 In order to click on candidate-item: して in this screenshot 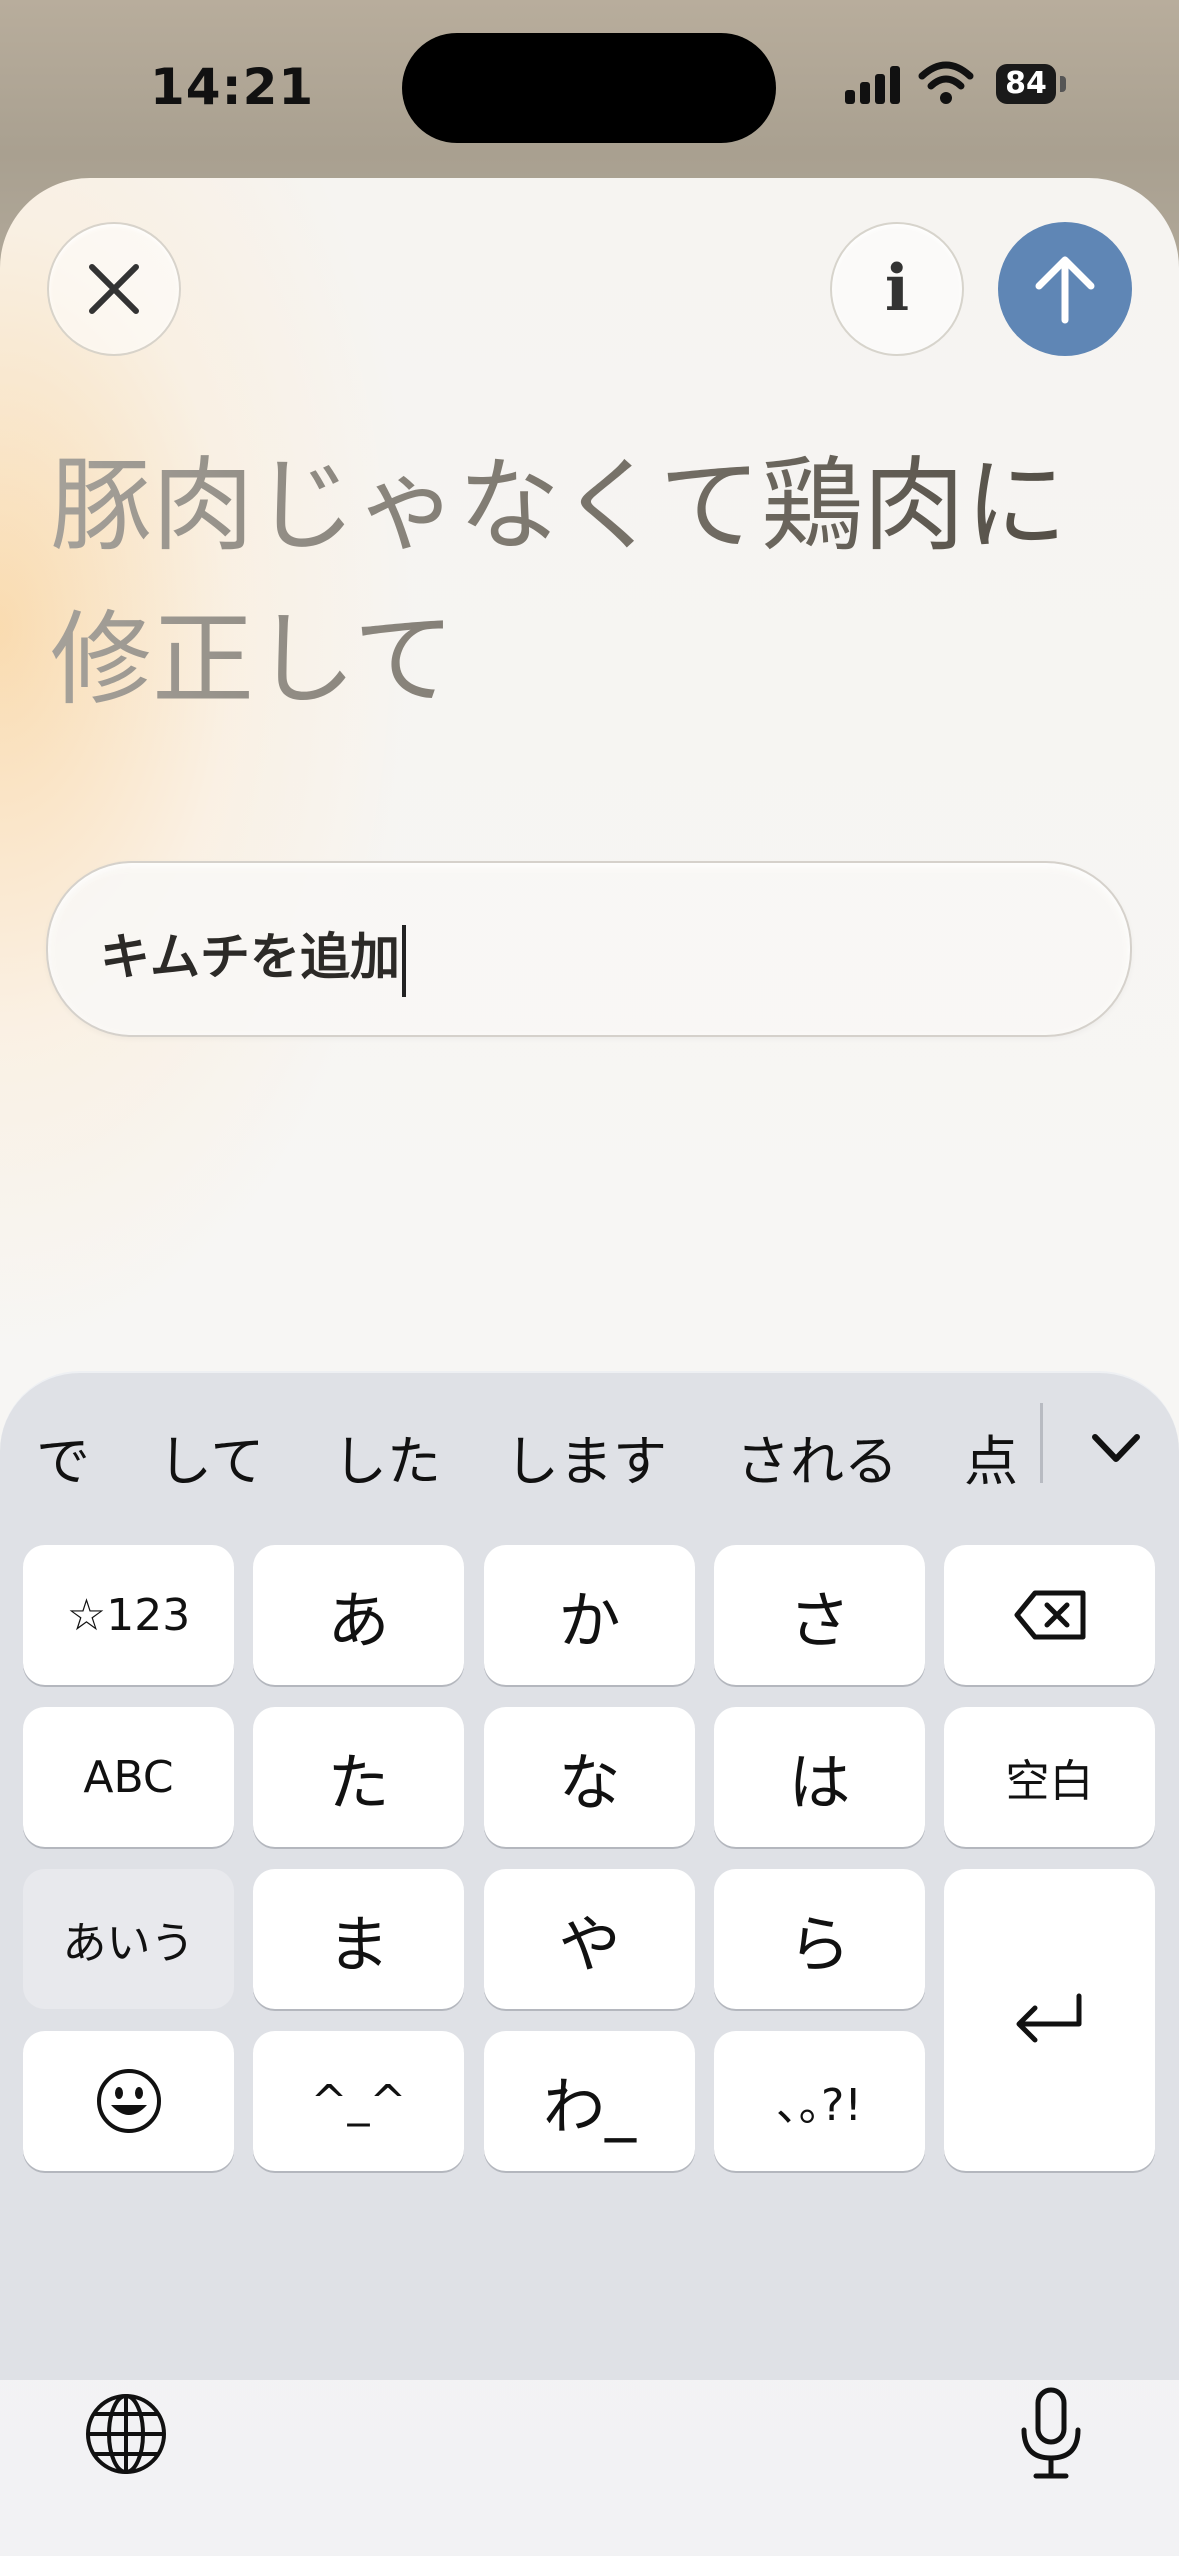, I will do `click(211, 1456)`.